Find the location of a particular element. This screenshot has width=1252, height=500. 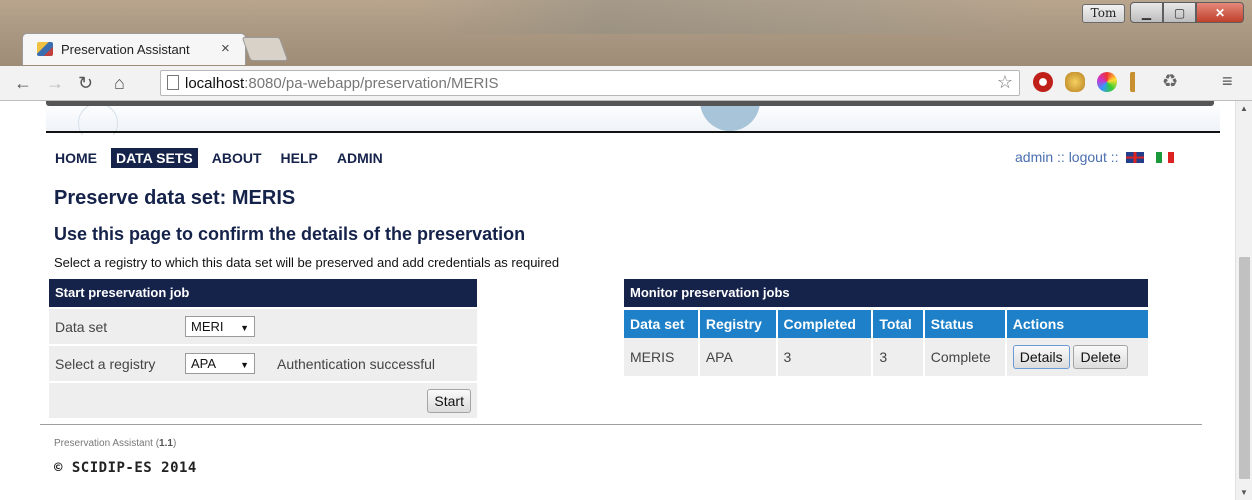

browser-tab: Preservation Assistant × is located at coordinates (134, 49).